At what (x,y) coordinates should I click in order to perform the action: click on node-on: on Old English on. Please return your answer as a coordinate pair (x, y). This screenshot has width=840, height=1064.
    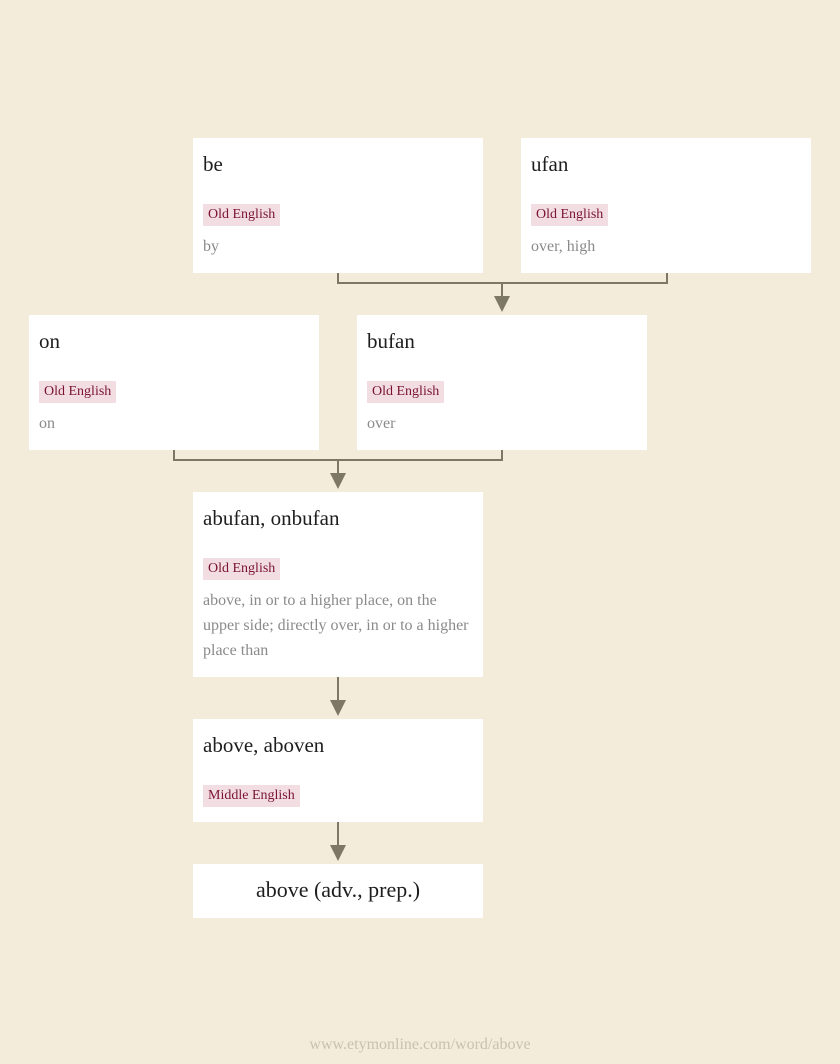
    Looking at the image, I should click on (174, 382).